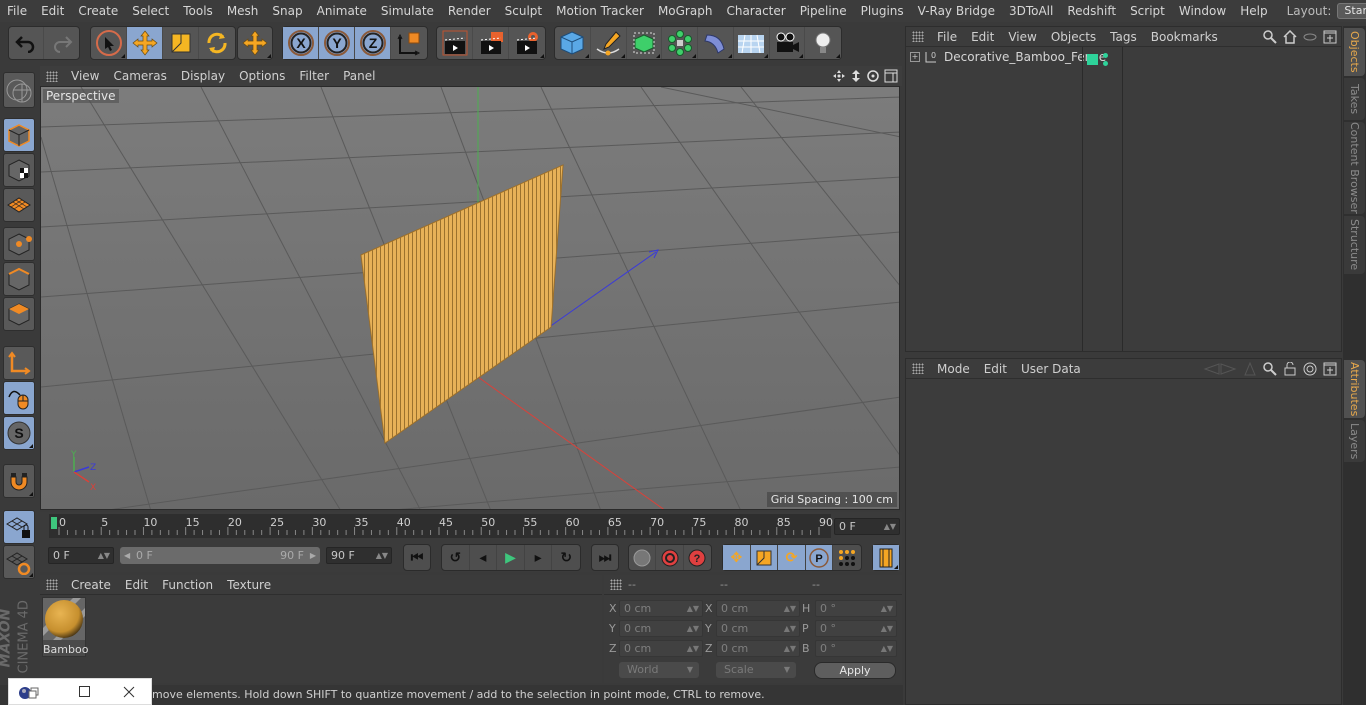 This screenshot has height=705, width=1366. I want to click on position-y-field: 0 cm ▲▼, so click(661, 628).